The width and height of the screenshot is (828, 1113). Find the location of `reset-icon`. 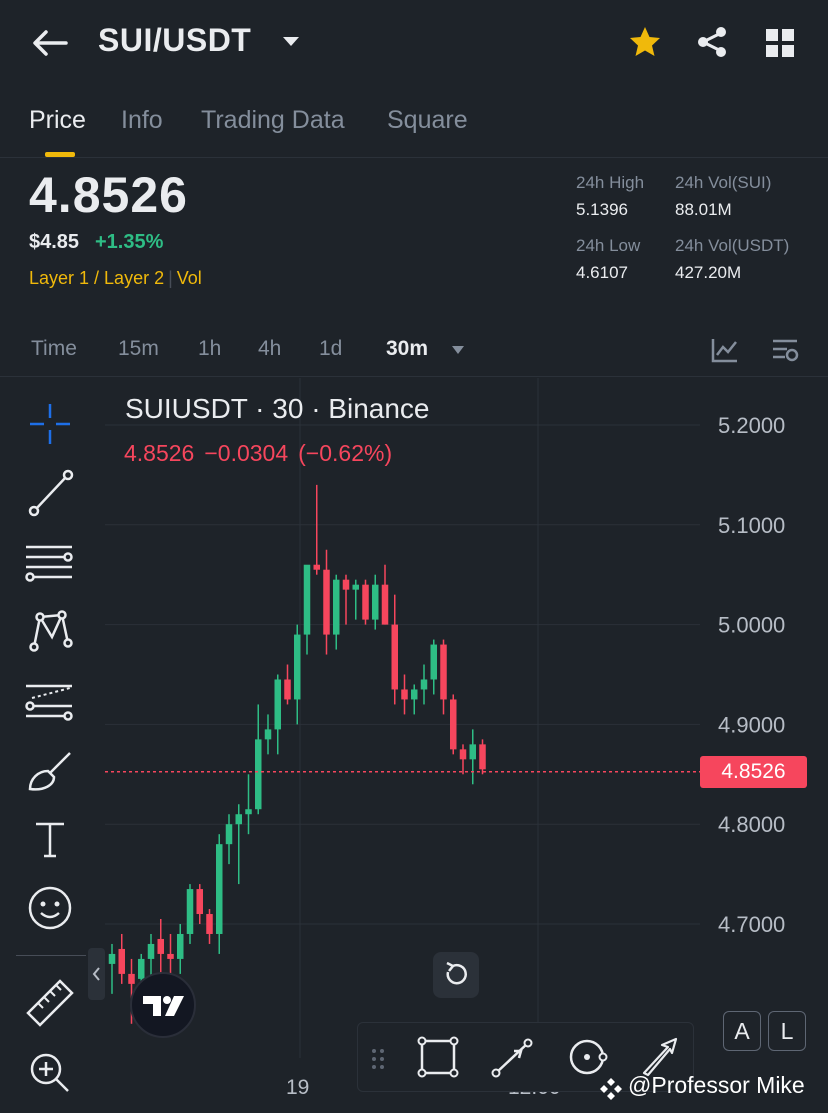

reset-icon is located at coordinates (456, 973).